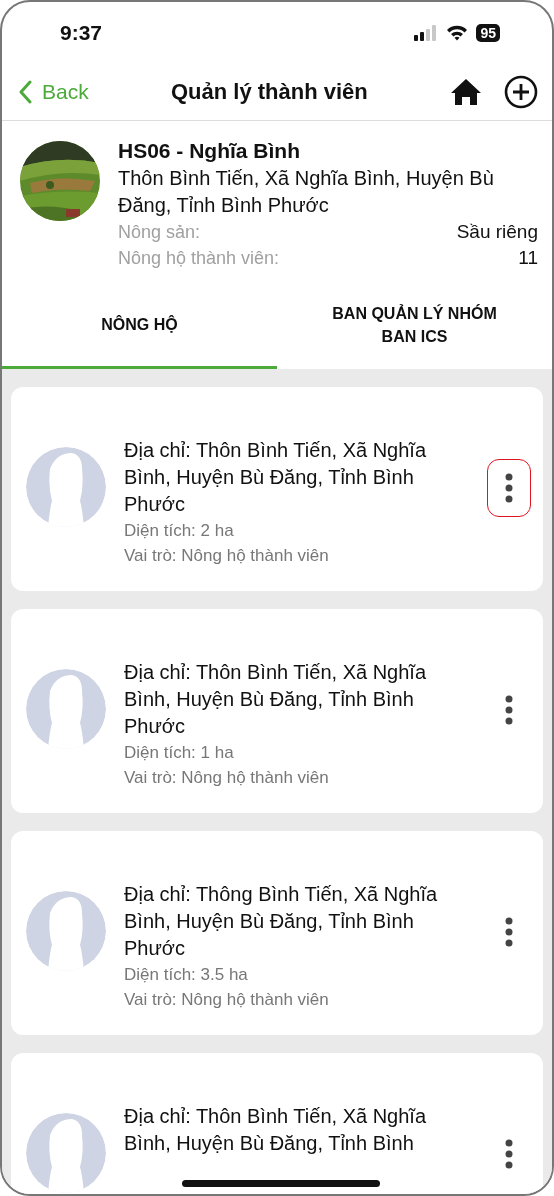 This screenshot has width=554, height=1196. I want to click on member-address: Địa chỉ: Thông Bình Tiến, Xã Nghĩa Bình, Huyện Bù Đăng, Tỉnh Bình Phước, so click(281, 921).